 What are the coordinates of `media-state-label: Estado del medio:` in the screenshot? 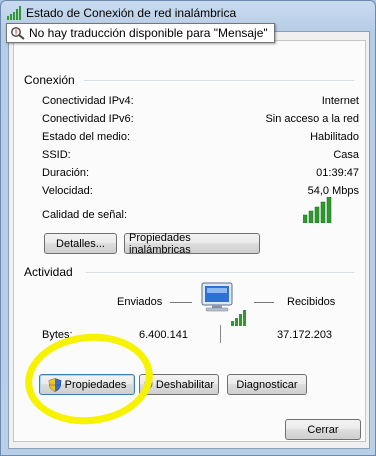 It's located at (86, 137).